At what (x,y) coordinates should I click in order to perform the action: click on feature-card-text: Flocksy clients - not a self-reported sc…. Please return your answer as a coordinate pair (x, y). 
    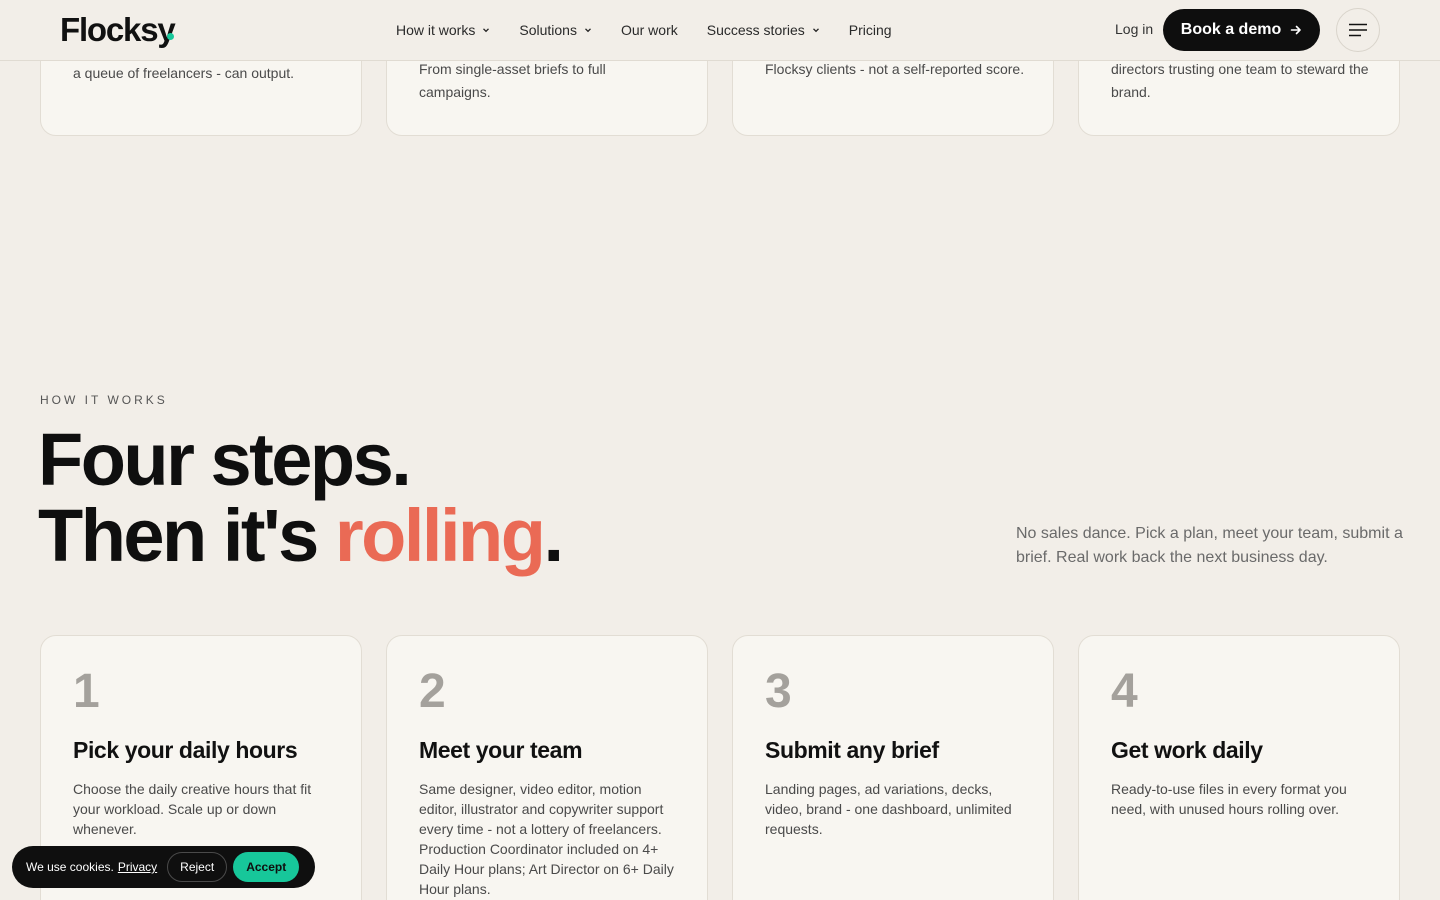
    Looking at the image, I should click on (895, 69).